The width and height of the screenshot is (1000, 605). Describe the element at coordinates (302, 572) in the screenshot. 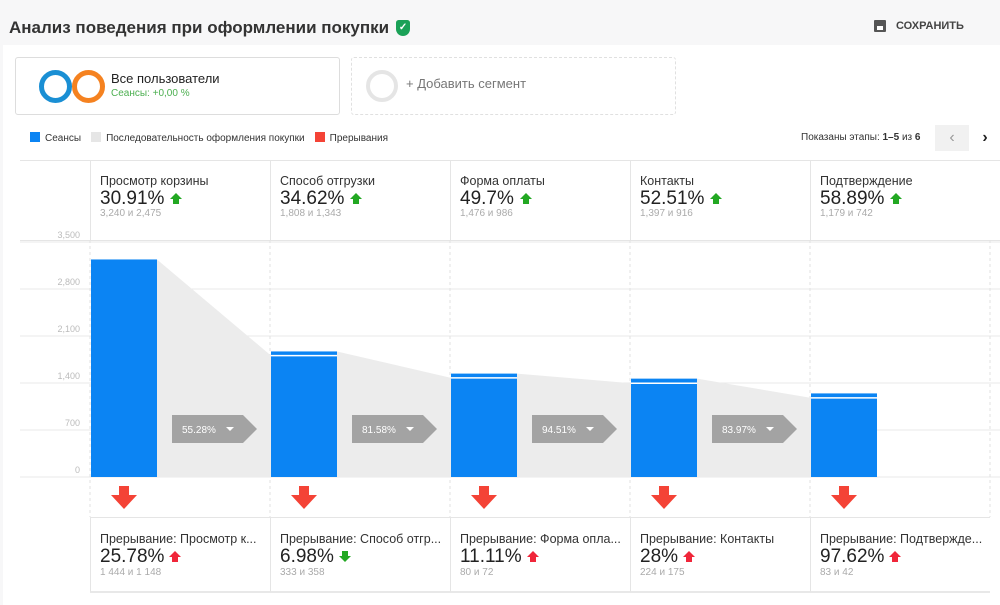

I see `exit-counts: 333 и 358` at that location.